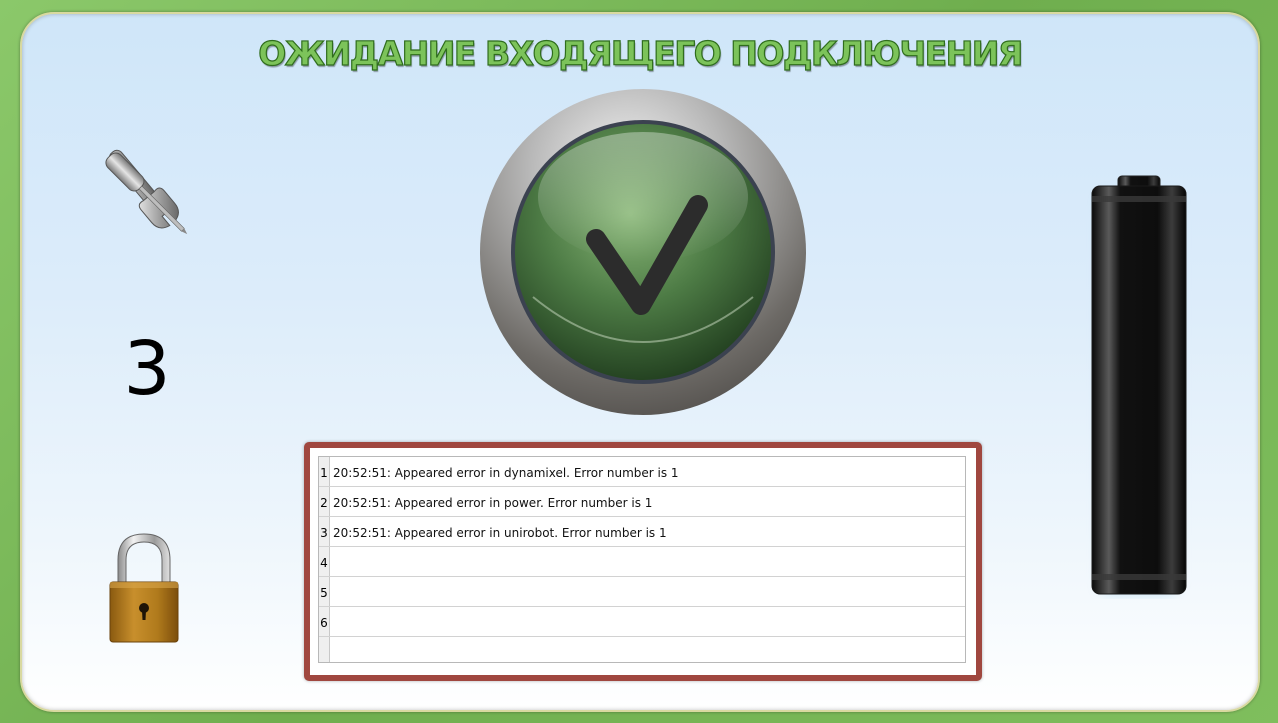 This screenshot has width=1278, height=723. What do you see at coordinates (147, 369) in the screenshot?
I see `counter-value: 3` at bounding box center [147, 369].